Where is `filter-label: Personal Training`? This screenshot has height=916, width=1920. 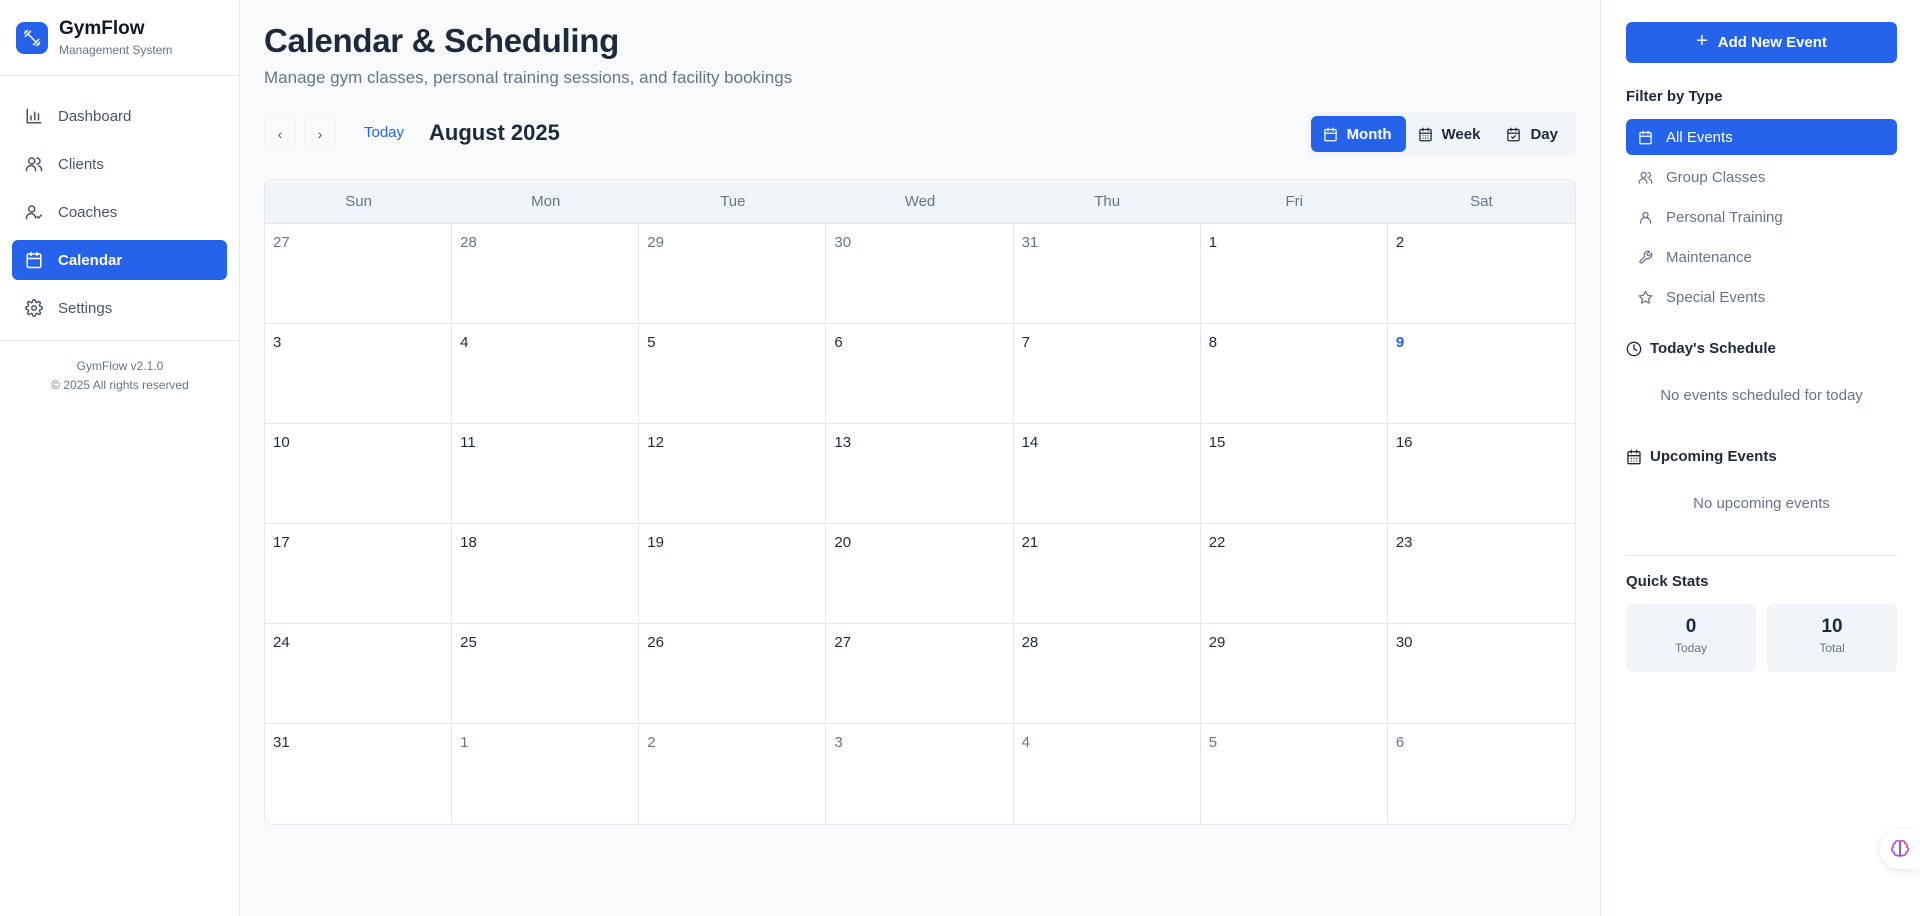 filter-label: Personal Training is located at coordinates (1724, 217).